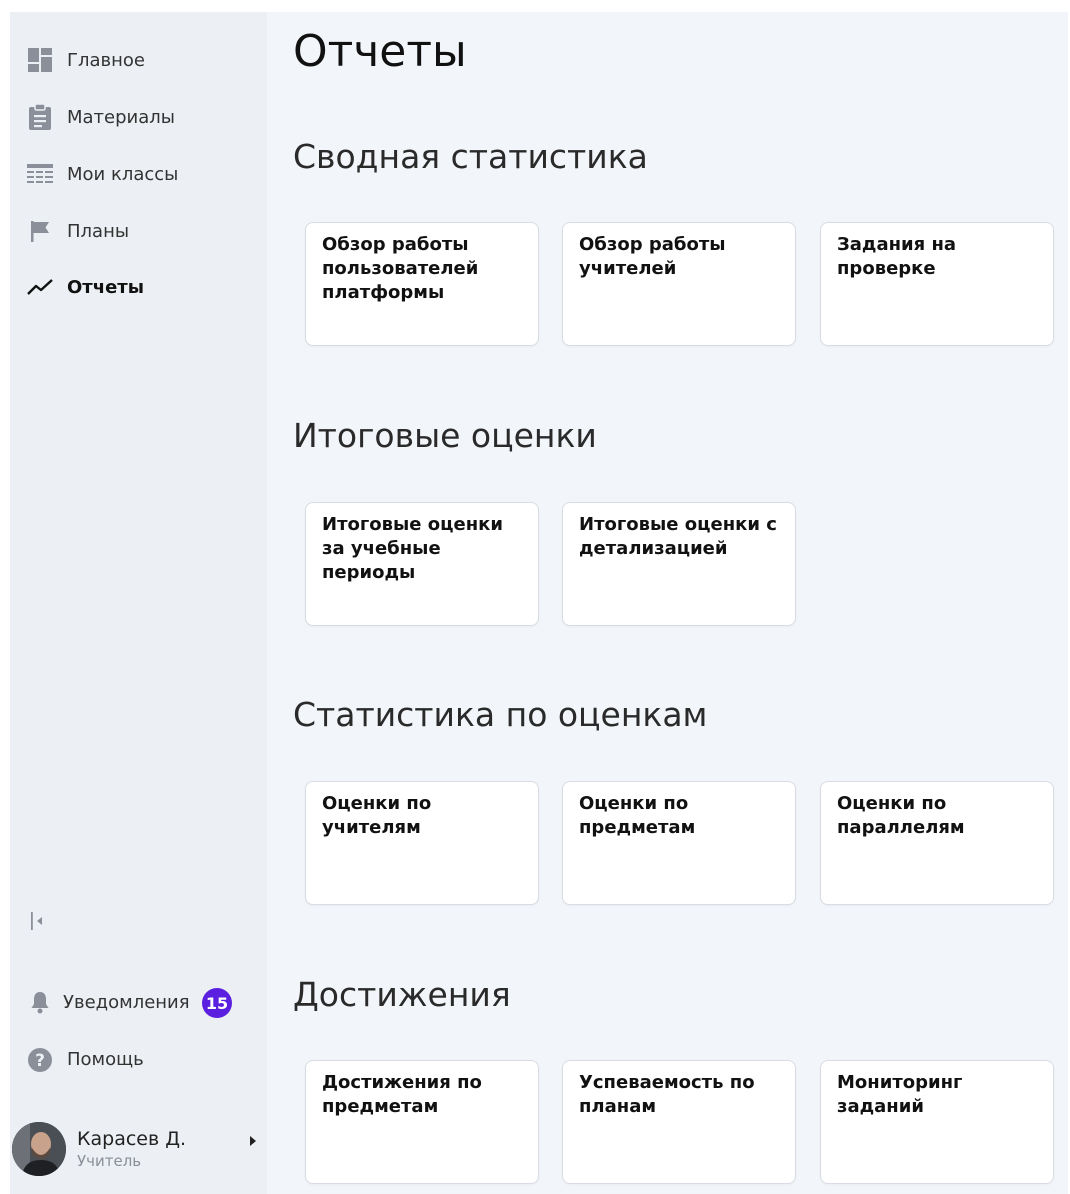 This screenshot has height=1194, width=1070. I want to click on flag-icon, so click(40, 231).